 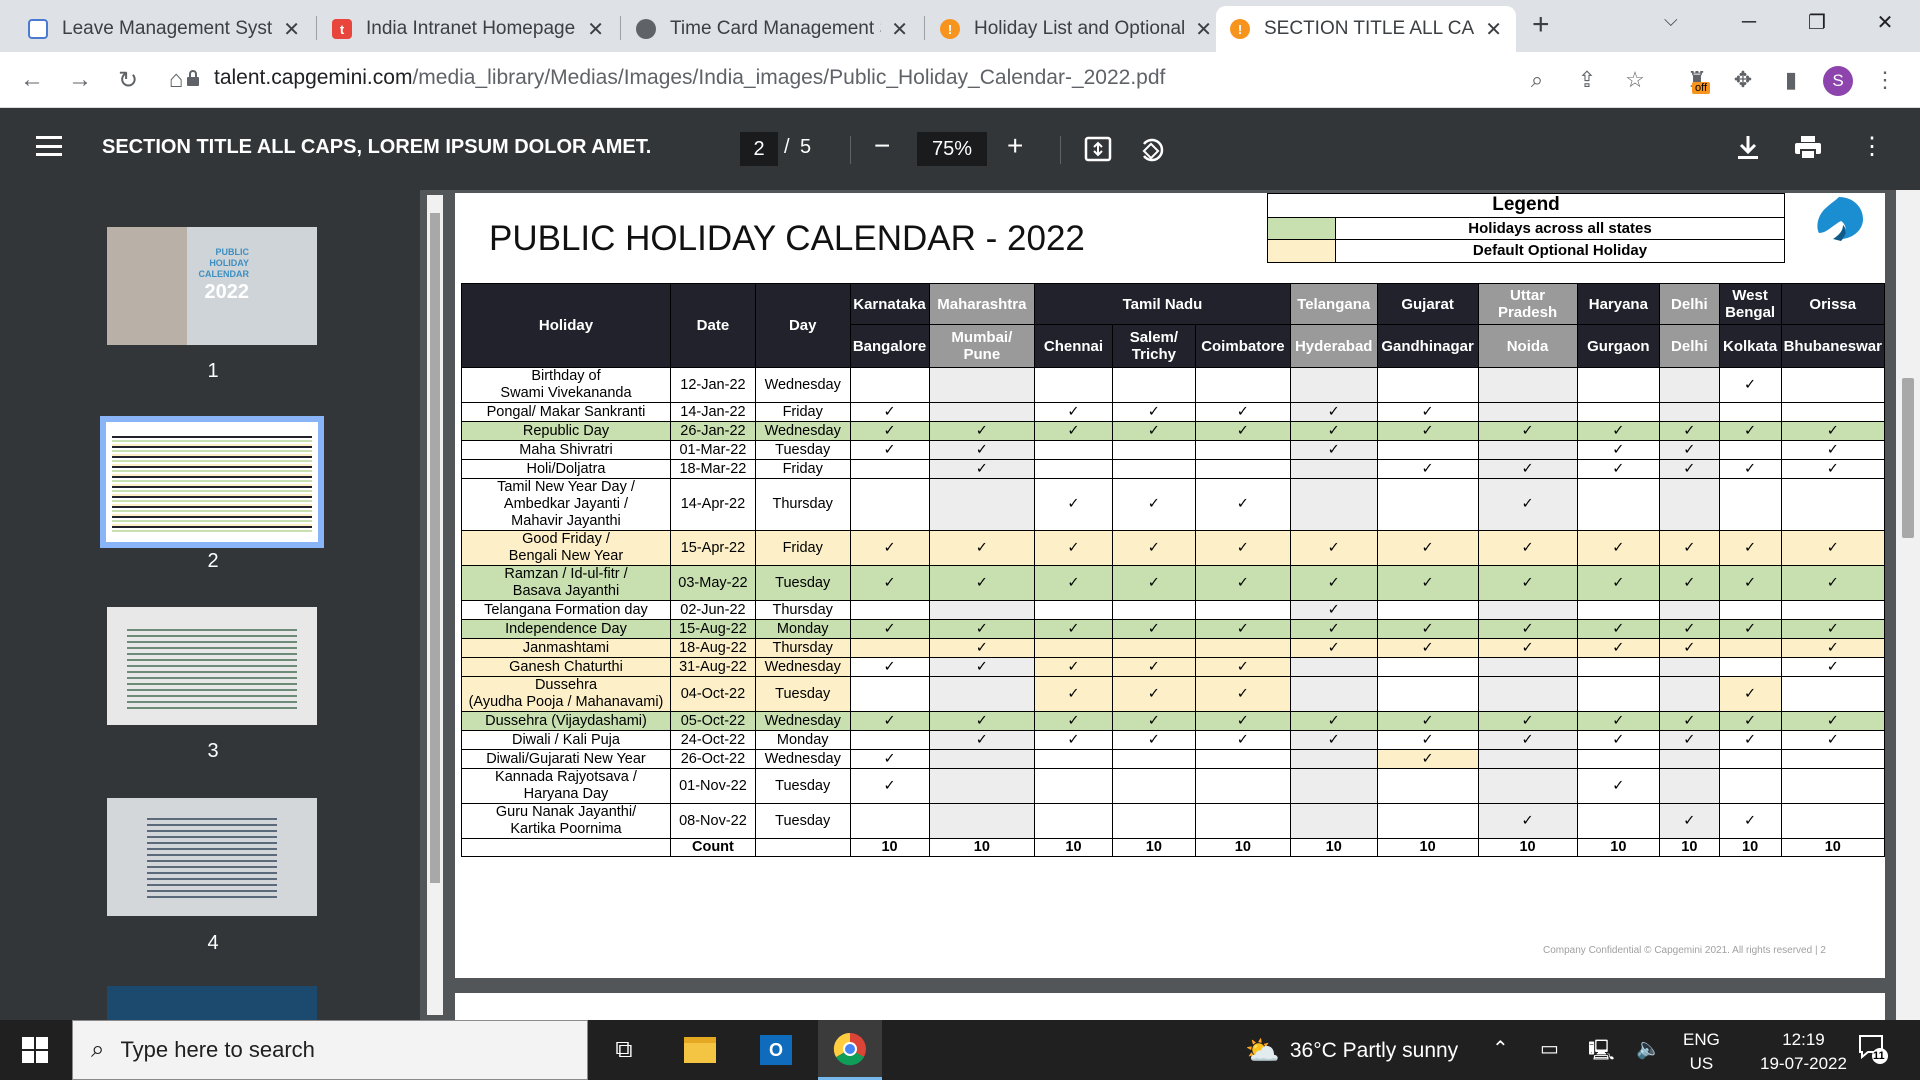 What do you see at coordinates (850, 1050) in the screenshot?
I see `chrome-icon` at bounding box center [850, 1050].